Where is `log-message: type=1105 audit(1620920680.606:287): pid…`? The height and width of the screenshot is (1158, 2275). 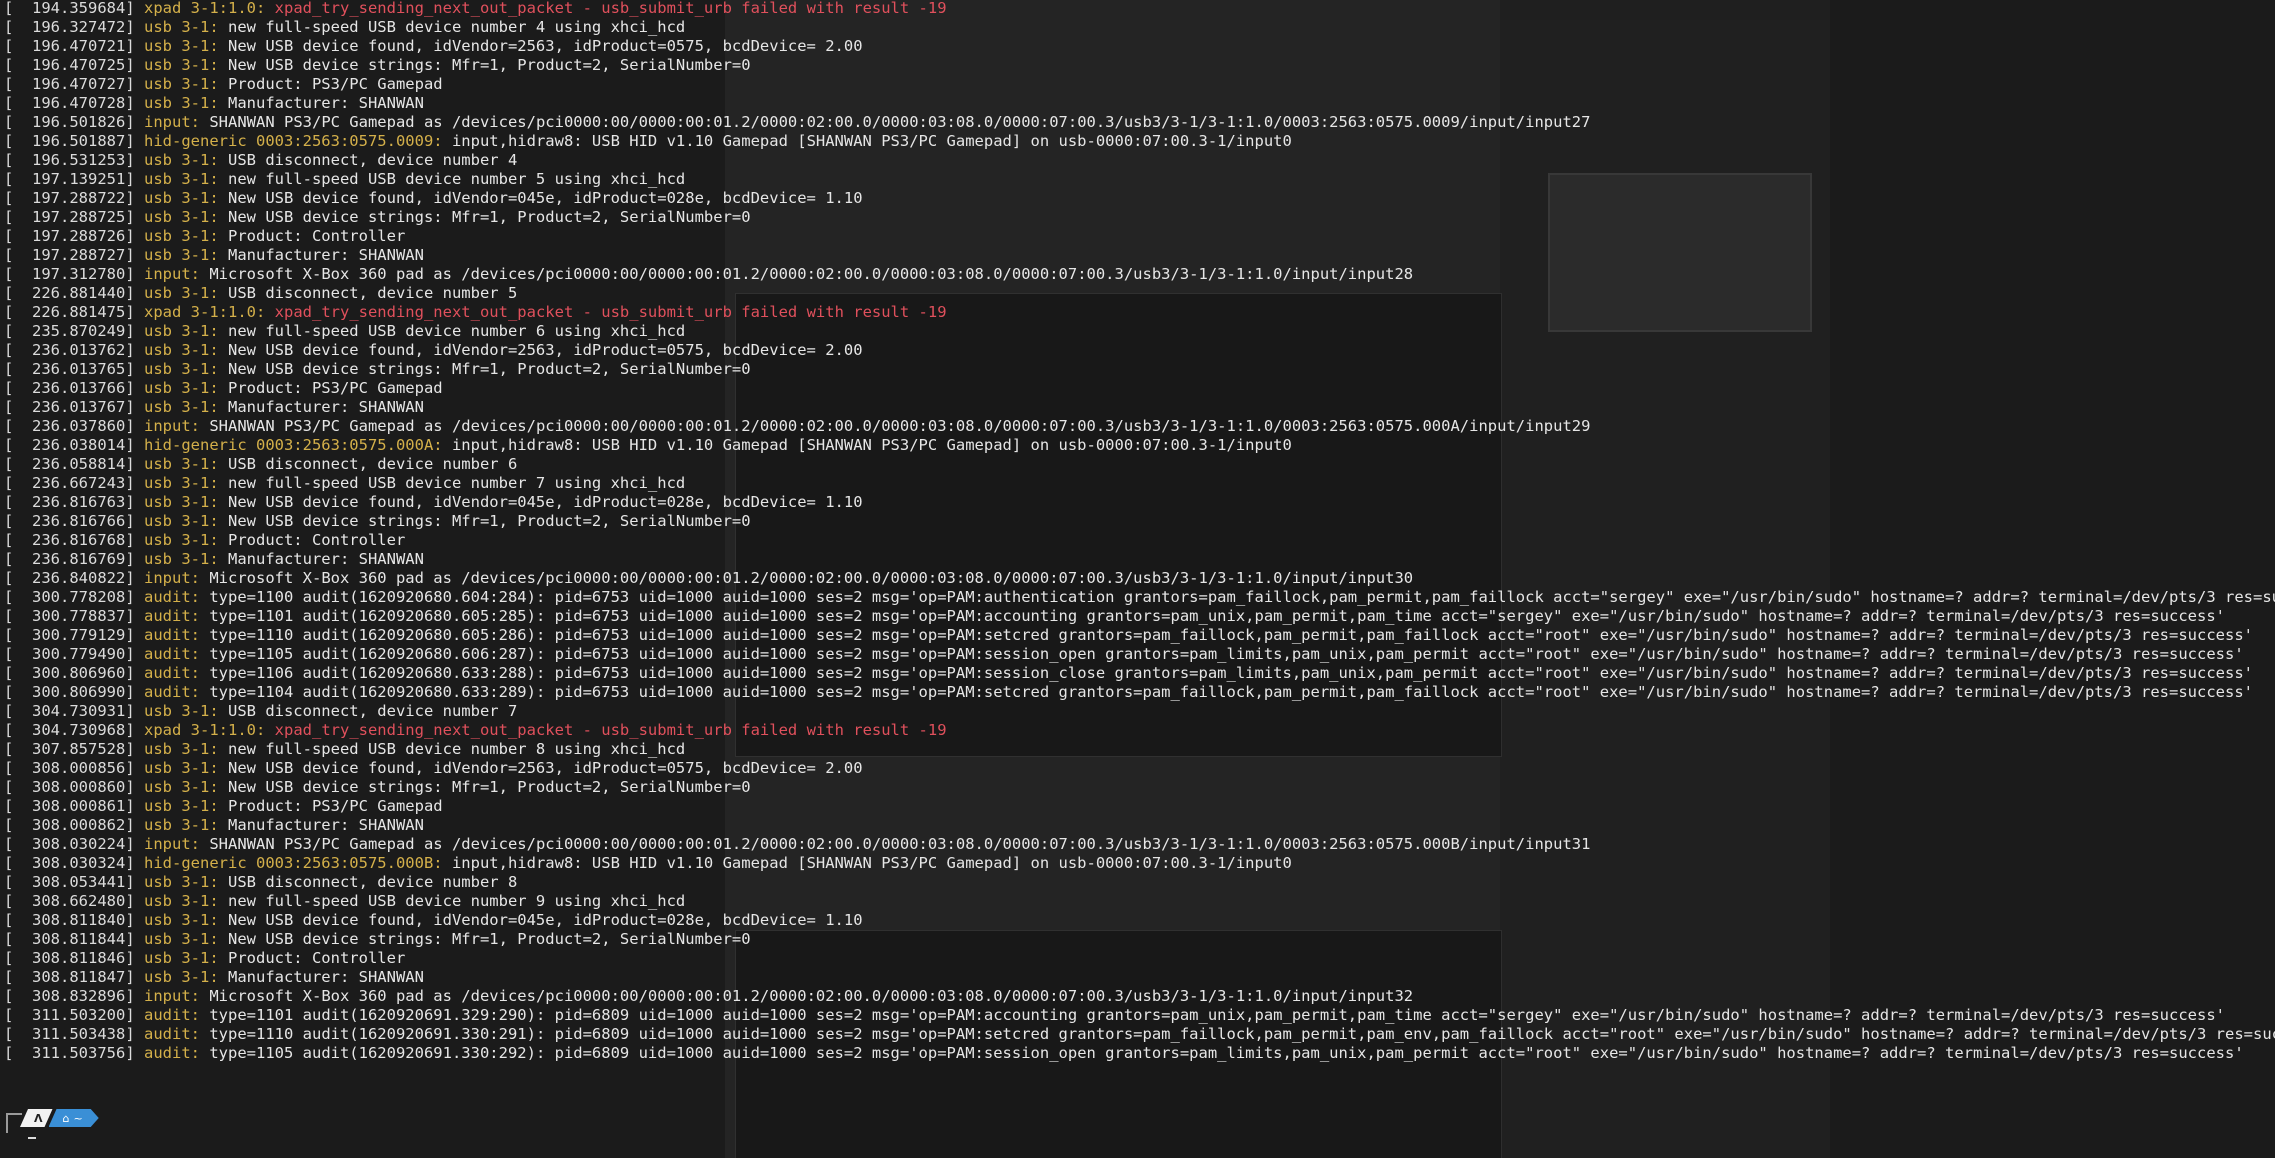
log-message: type=1105 audit(1620920680.606:287): pid… is located at coordinates (1222, 654).